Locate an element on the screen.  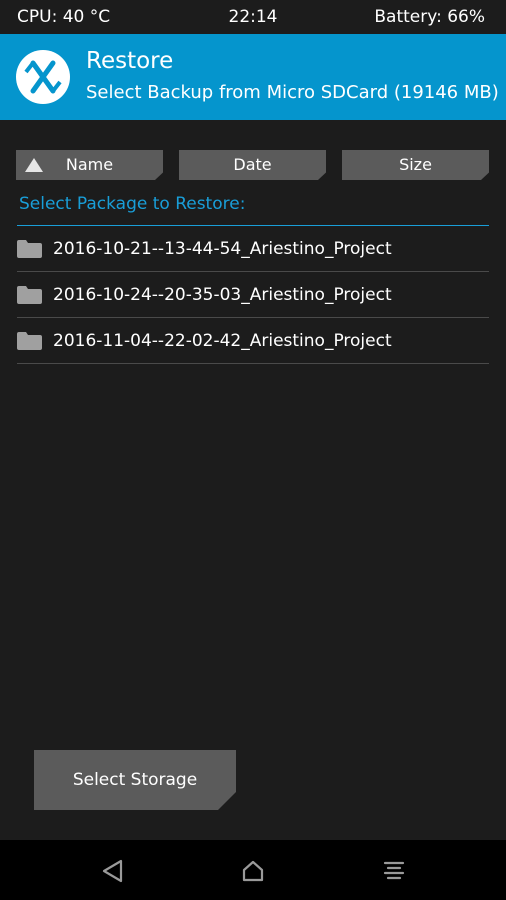
list-item-label: 2016-10-24--20-35-03_Ariestino_Project is located at coordinates (222, 295).